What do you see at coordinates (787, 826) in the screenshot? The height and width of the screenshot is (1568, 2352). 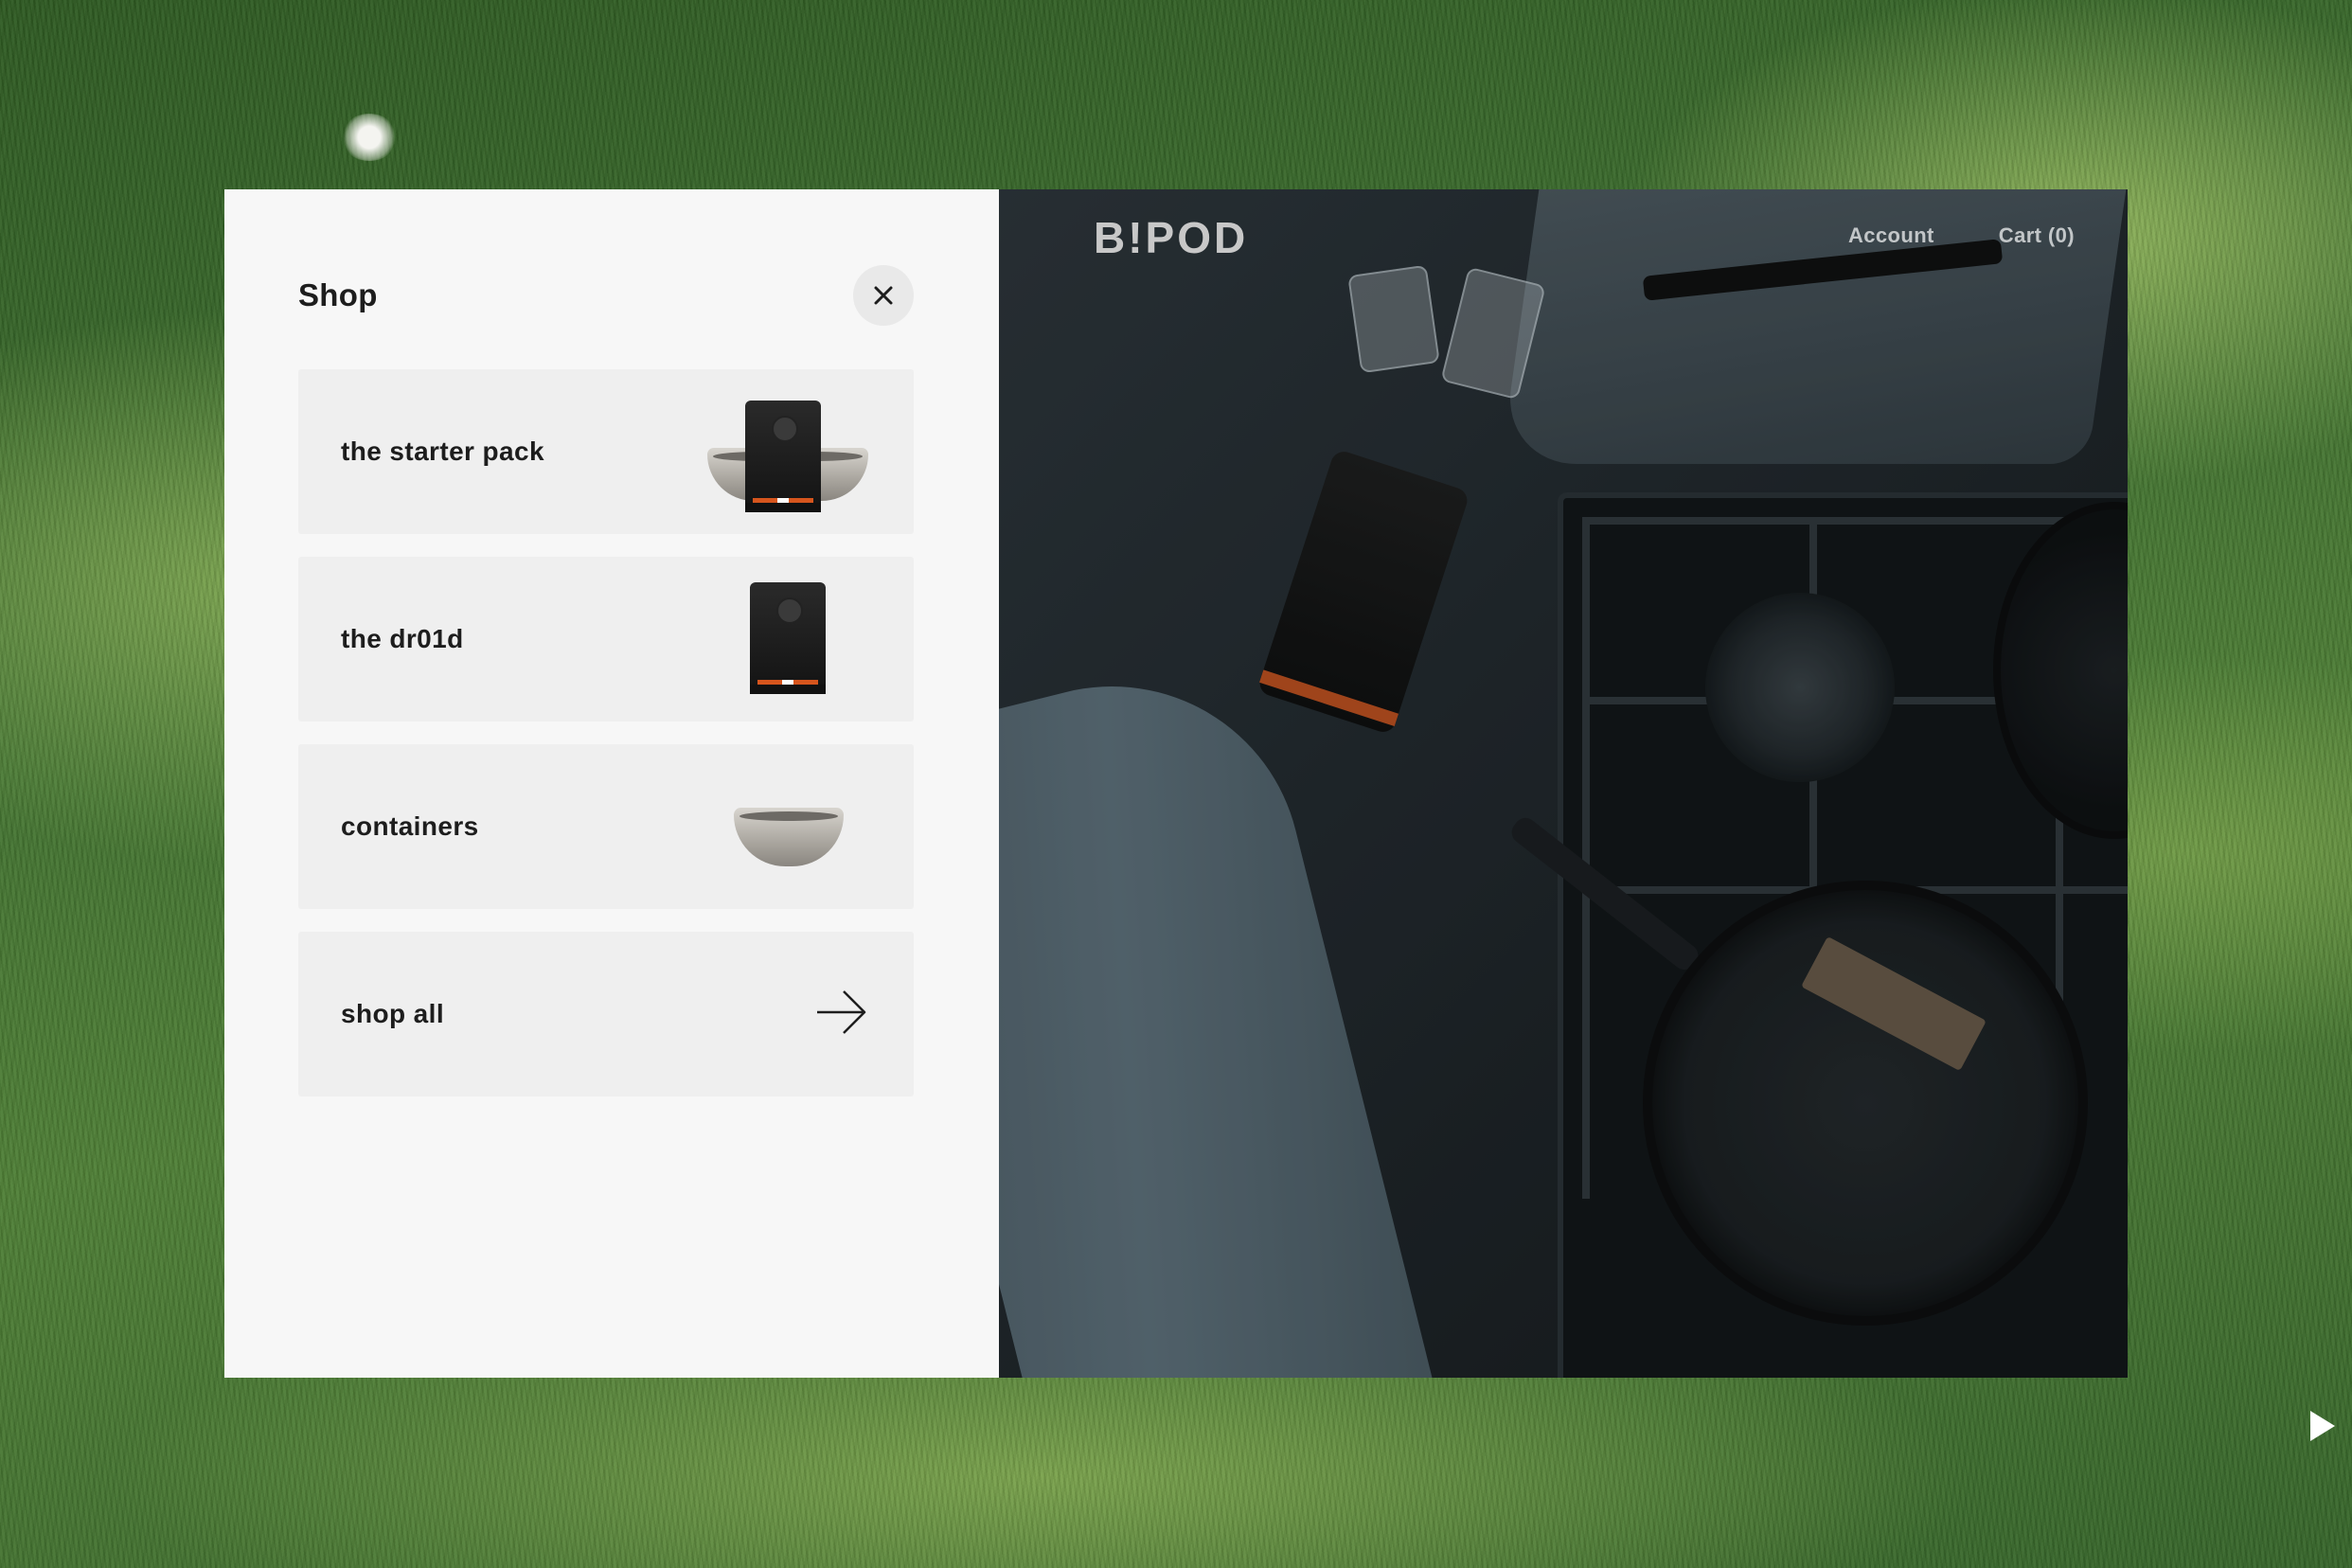 I see `container-image` at bounding box center [787, 826].